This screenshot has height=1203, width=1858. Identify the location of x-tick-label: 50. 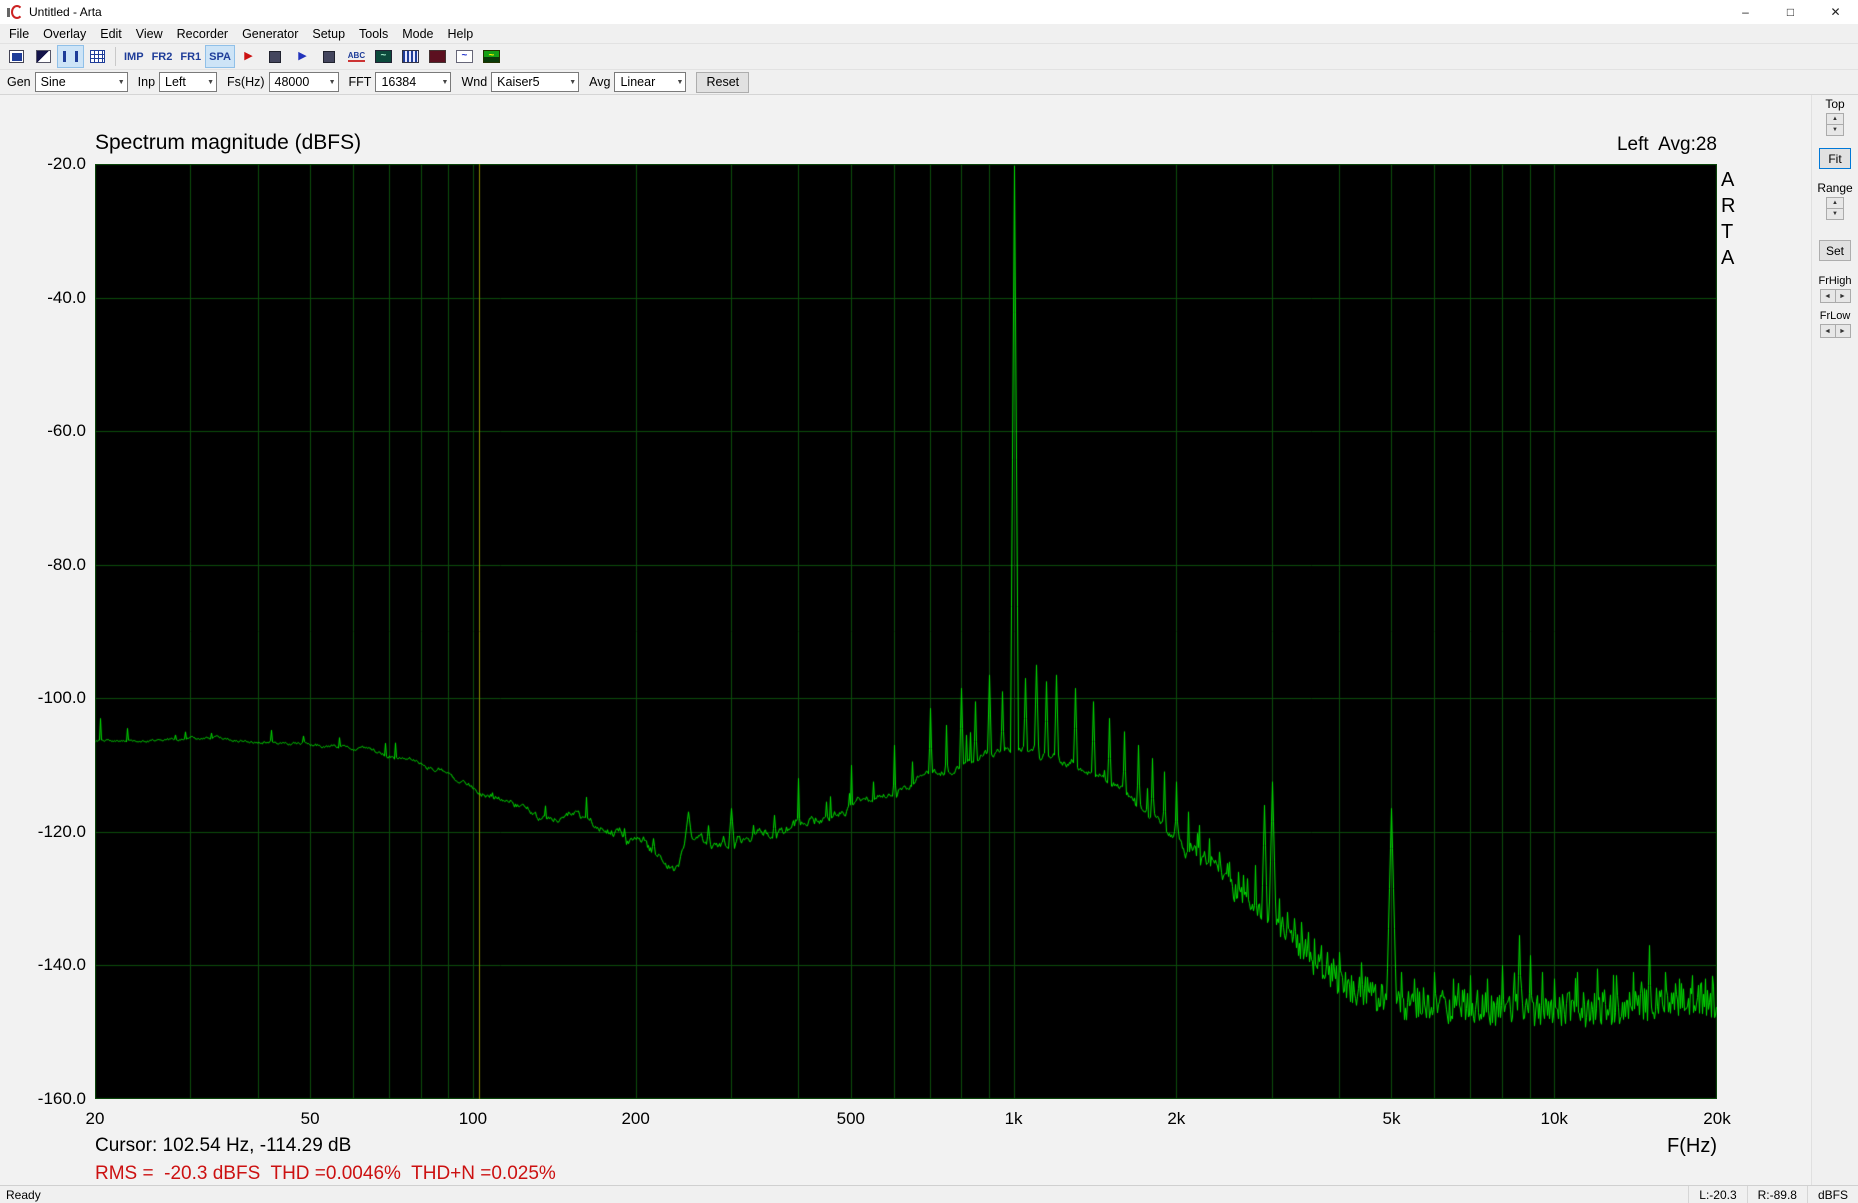
(310, 1118).